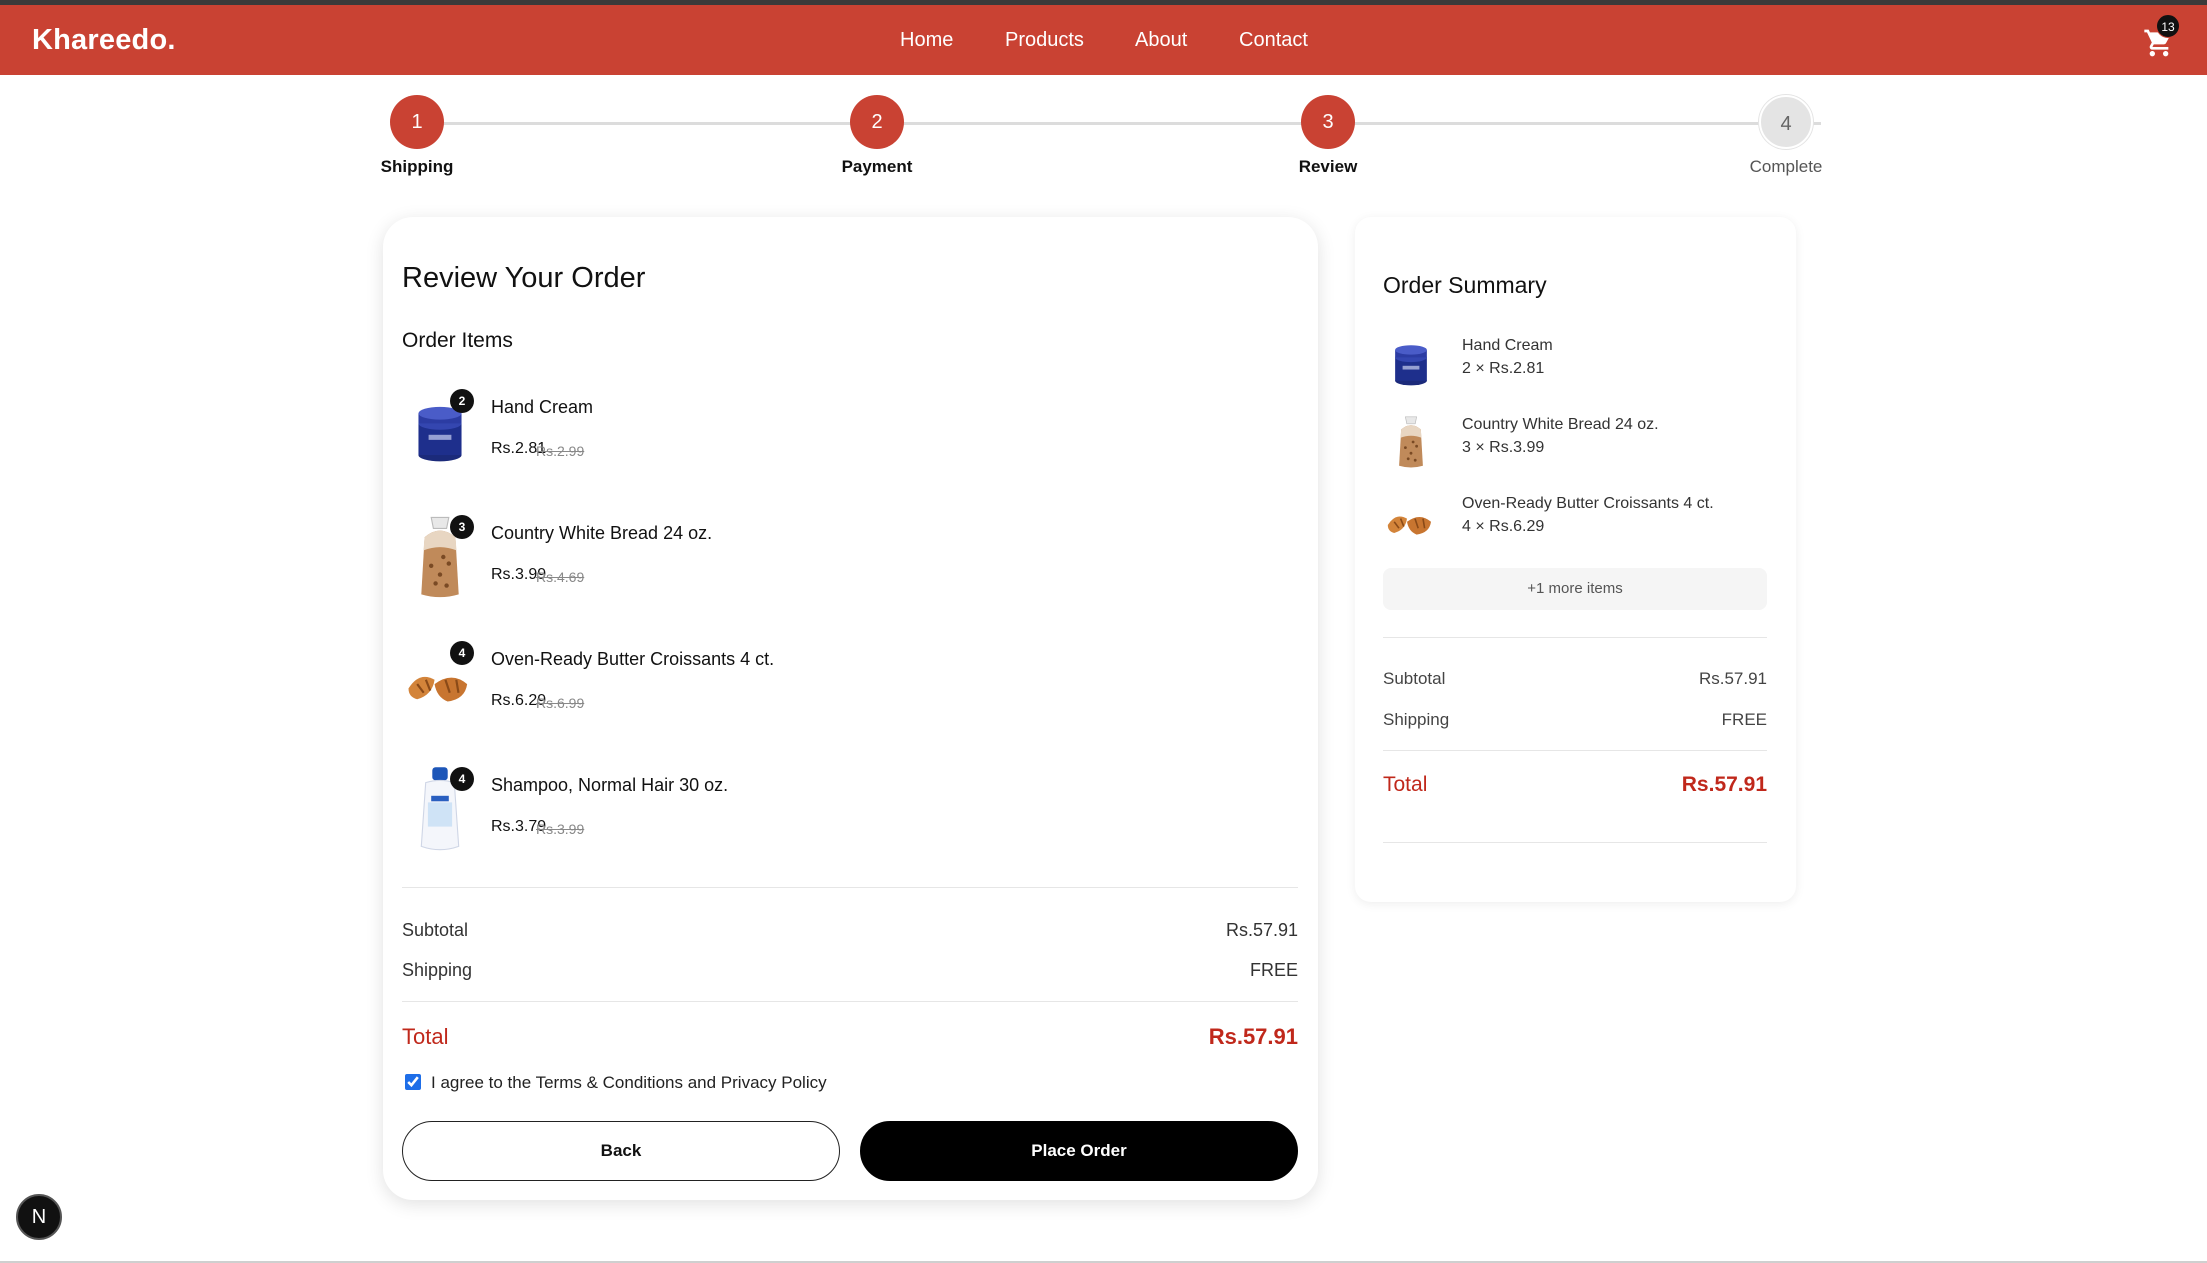 The width and height of the screenshot is (2207, 1263). Describe the element at coordinates (104, 40) in the screenshot. I see `brand-logo: Khareedo.` at that location.